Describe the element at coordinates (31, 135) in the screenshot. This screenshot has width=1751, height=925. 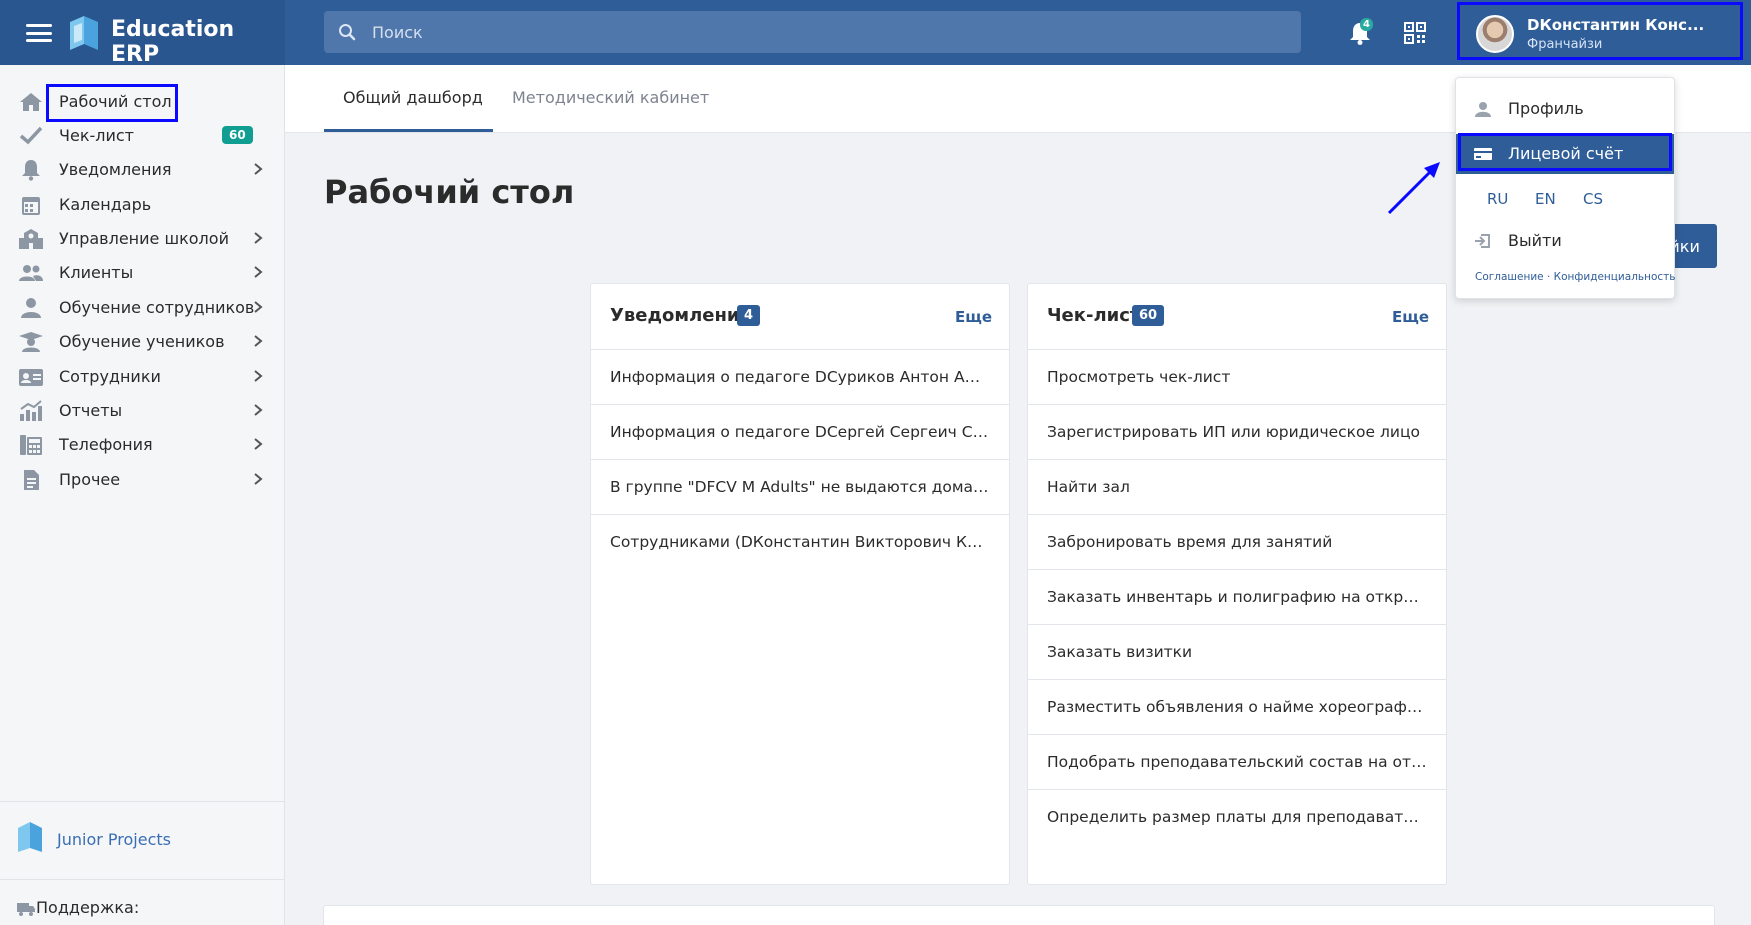
I see `check-icon` at that location.